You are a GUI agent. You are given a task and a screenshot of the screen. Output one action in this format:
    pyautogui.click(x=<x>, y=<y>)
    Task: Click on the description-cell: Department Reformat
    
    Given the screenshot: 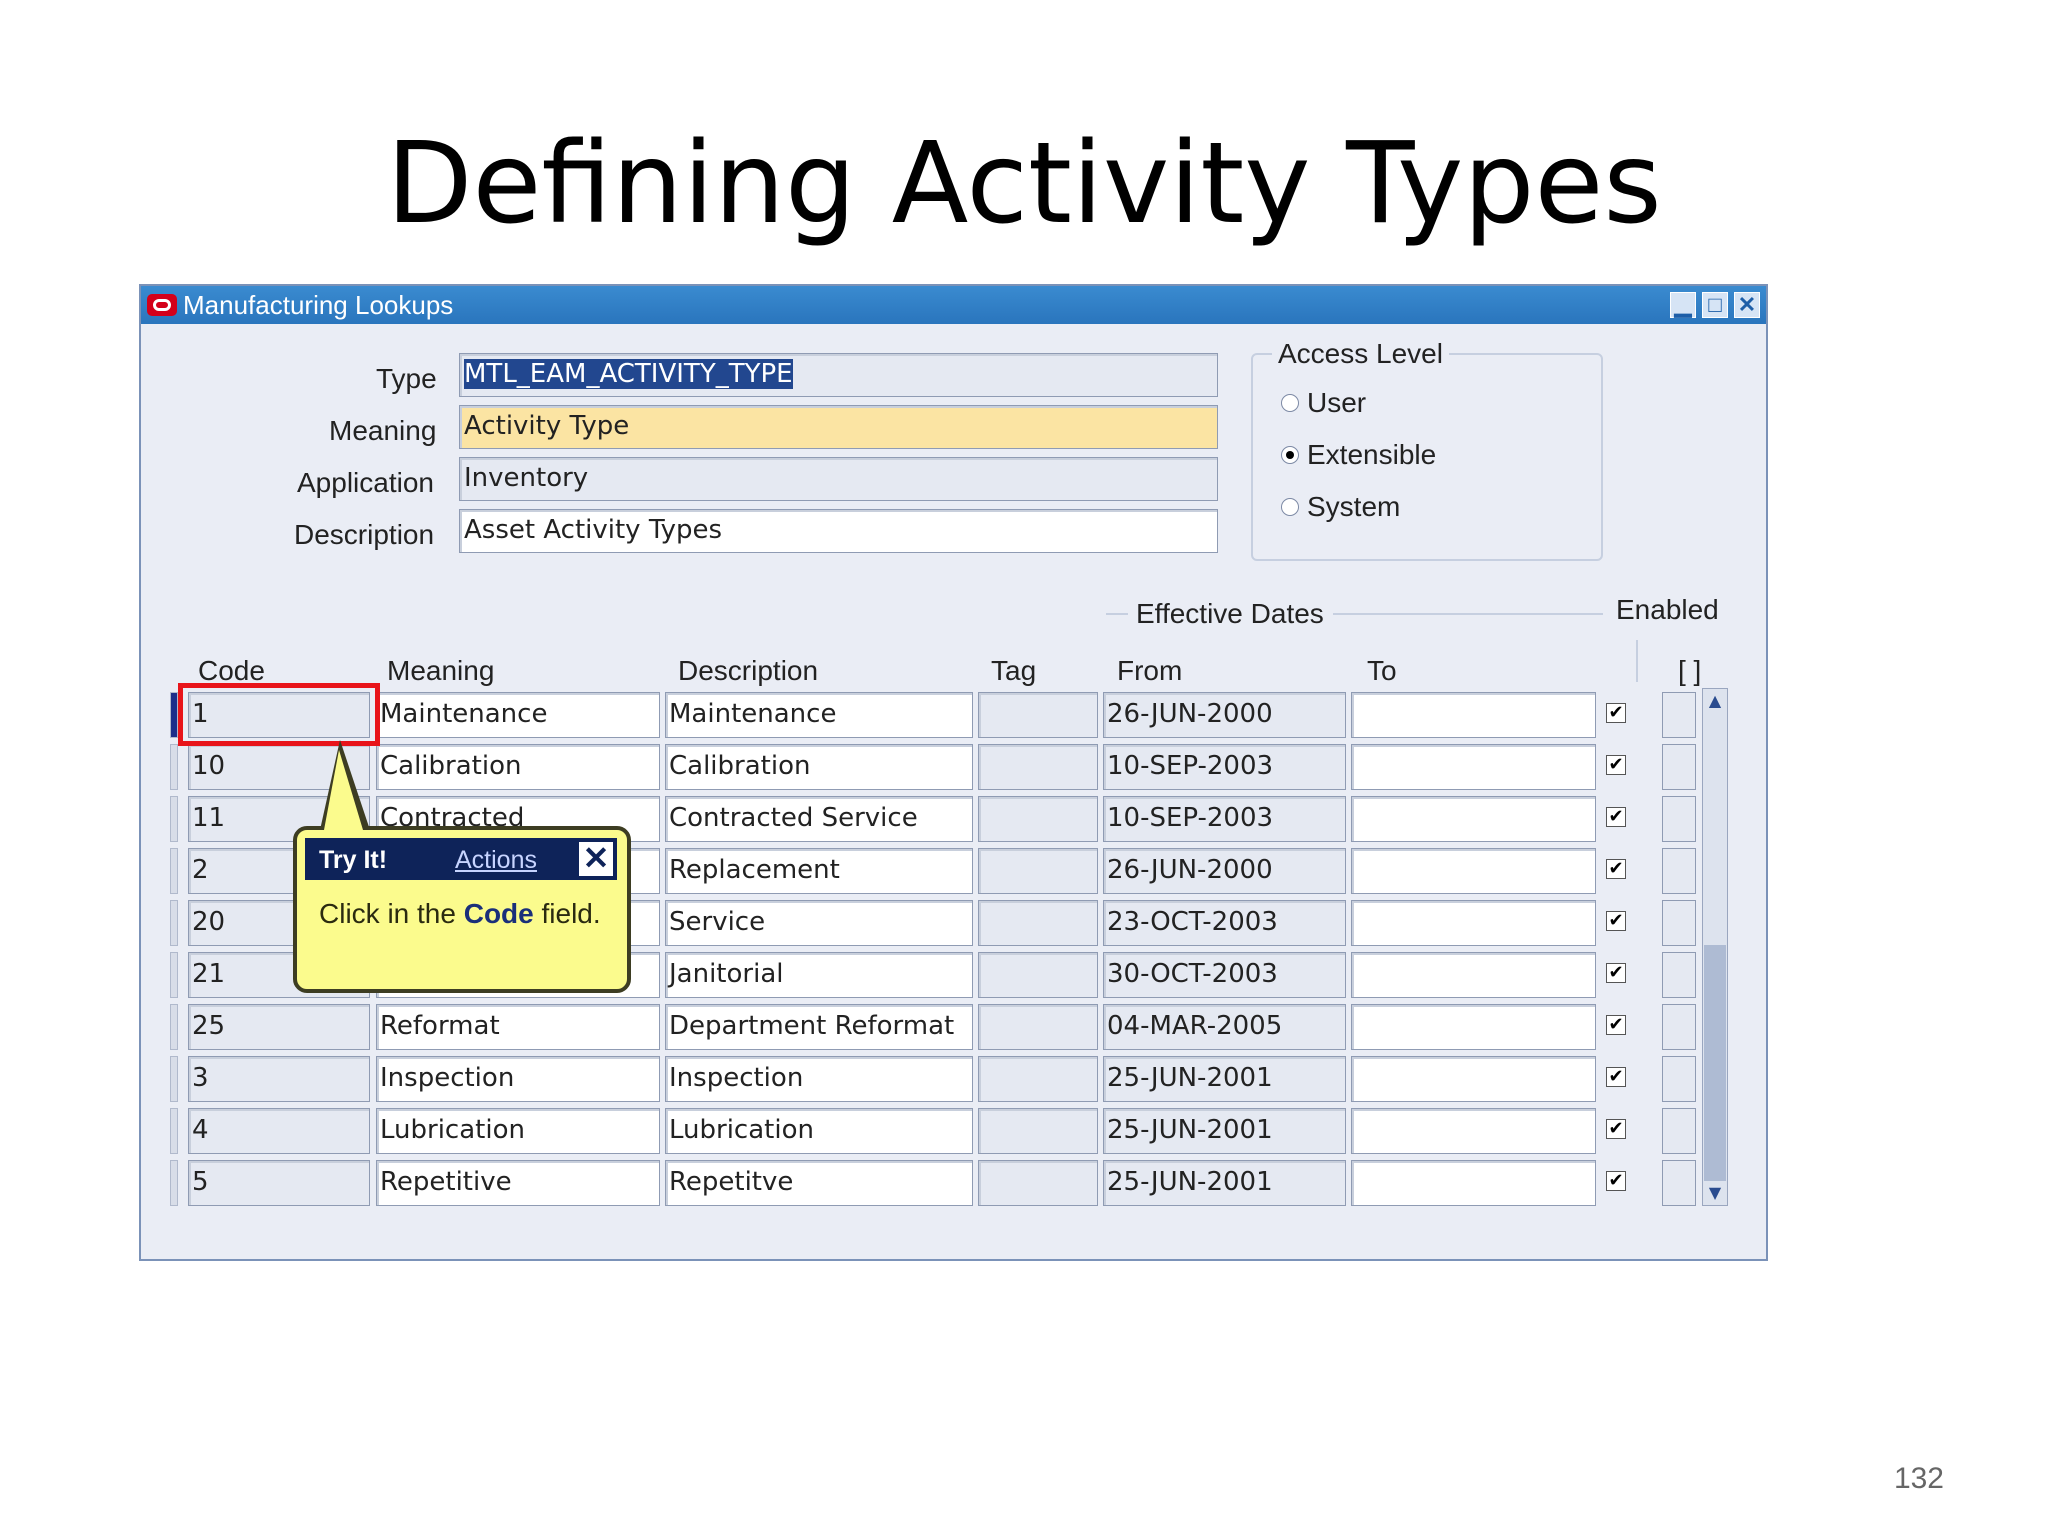 What is the action you would take?
    pyautogui.click(x=819, y=1027)
    